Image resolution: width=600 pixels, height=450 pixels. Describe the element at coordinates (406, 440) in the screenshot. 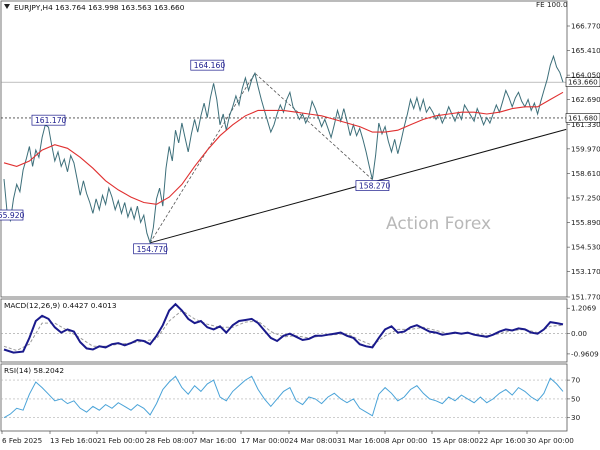

I see `x-tick-label: 8 Apr 00:00` at that location.